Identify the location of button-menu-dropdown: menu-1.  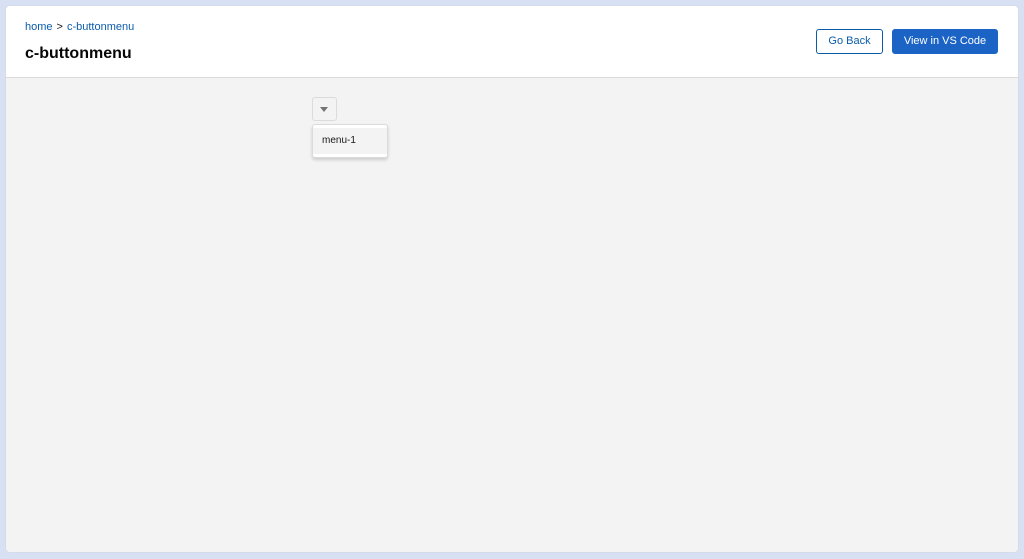
(350, 141).